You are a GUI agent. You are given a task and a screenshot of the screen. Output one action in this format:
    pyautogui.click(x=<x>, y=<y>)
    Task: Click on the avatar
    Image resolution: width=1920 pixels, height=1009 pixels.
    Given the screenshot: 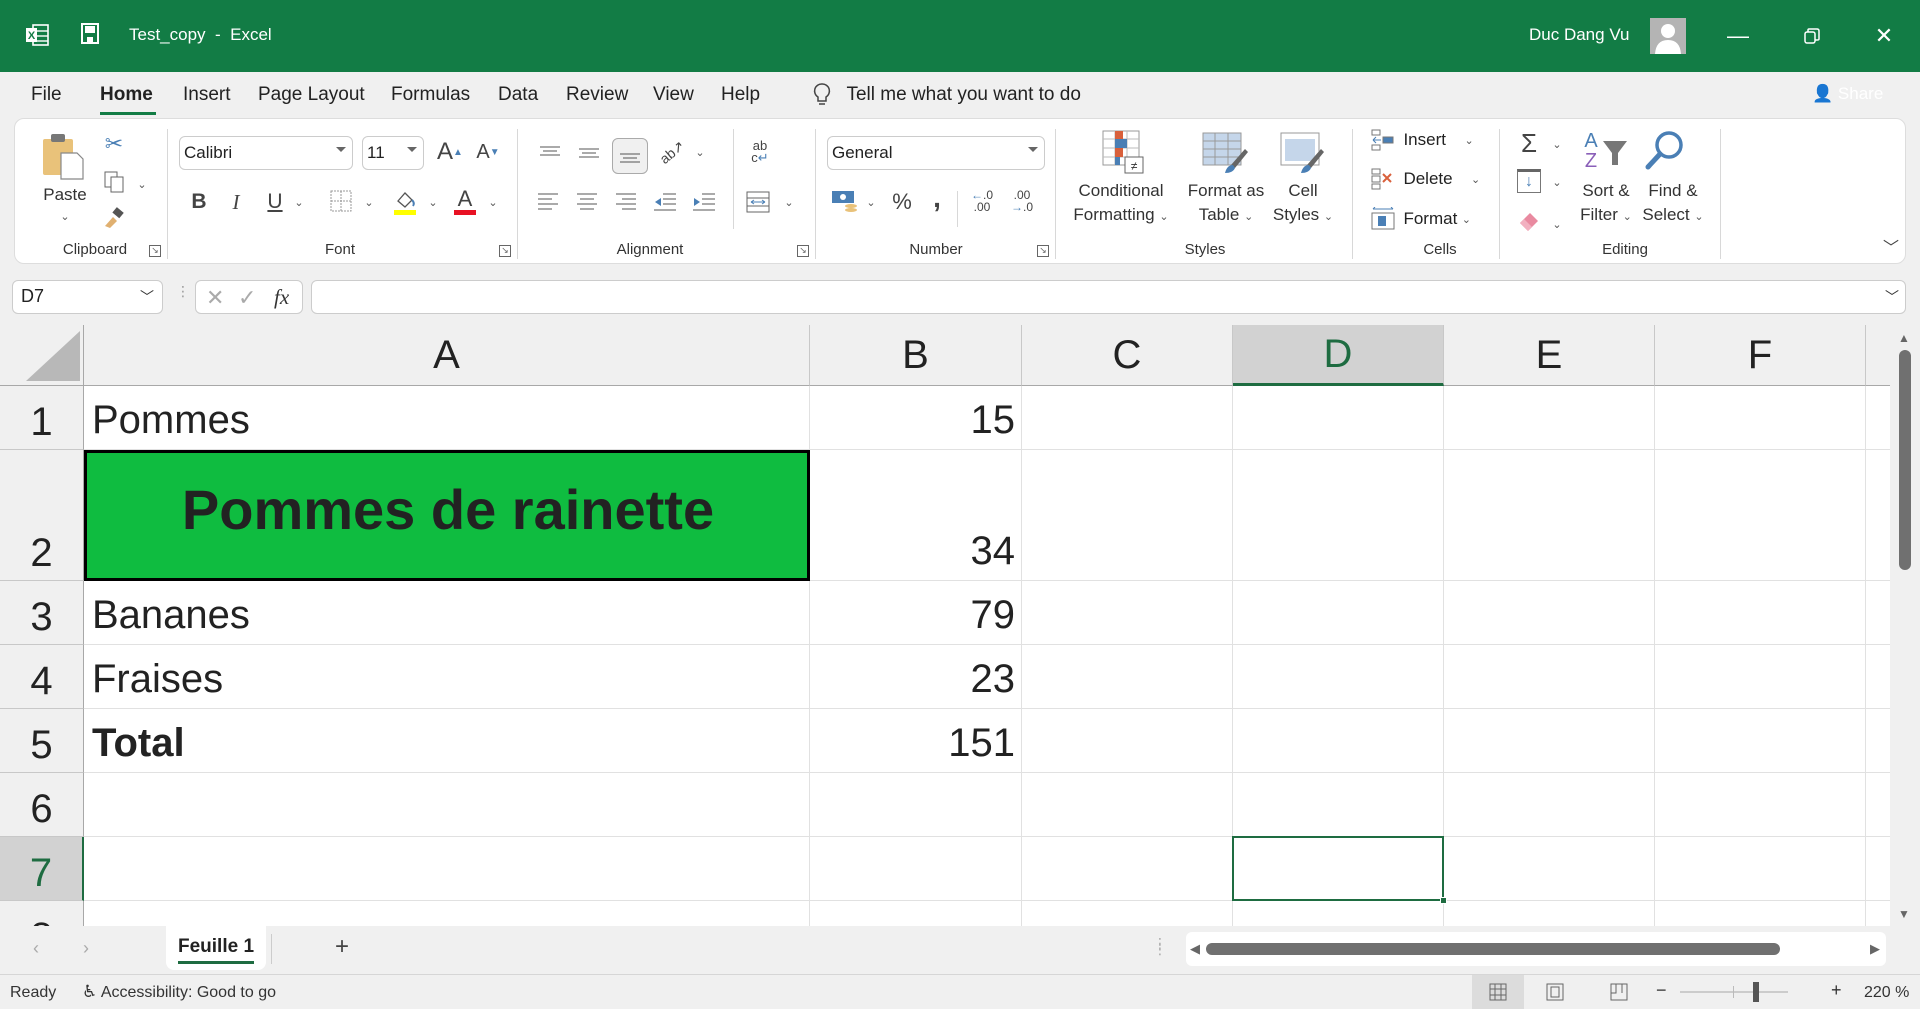 What is the action you would take?
    pyautogui.click(x=1668, y=36)
    